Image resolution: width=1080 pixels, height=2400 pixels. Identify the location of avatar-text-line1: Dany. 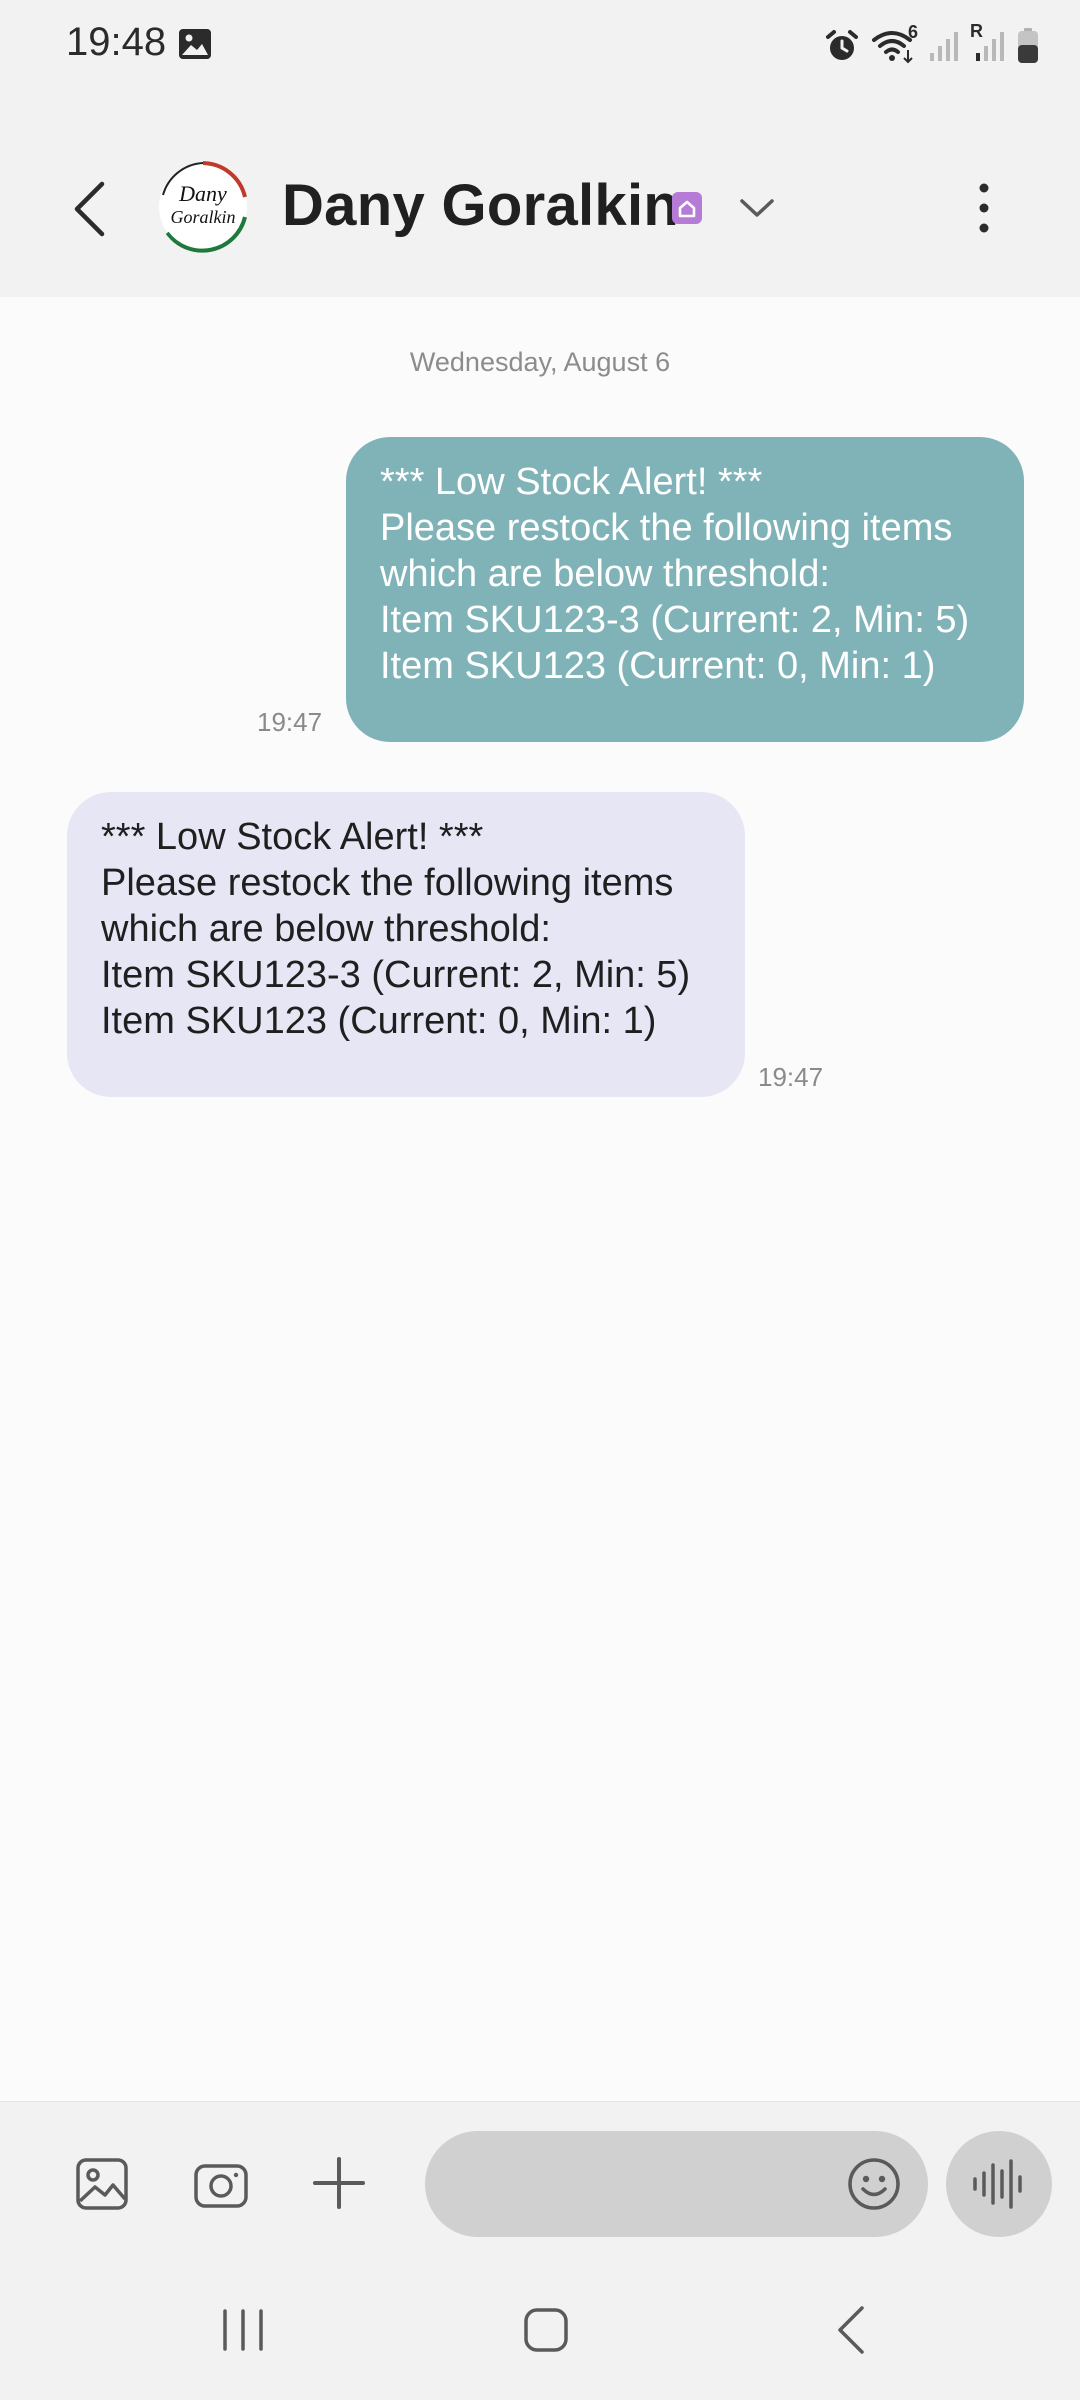
(202, 193).